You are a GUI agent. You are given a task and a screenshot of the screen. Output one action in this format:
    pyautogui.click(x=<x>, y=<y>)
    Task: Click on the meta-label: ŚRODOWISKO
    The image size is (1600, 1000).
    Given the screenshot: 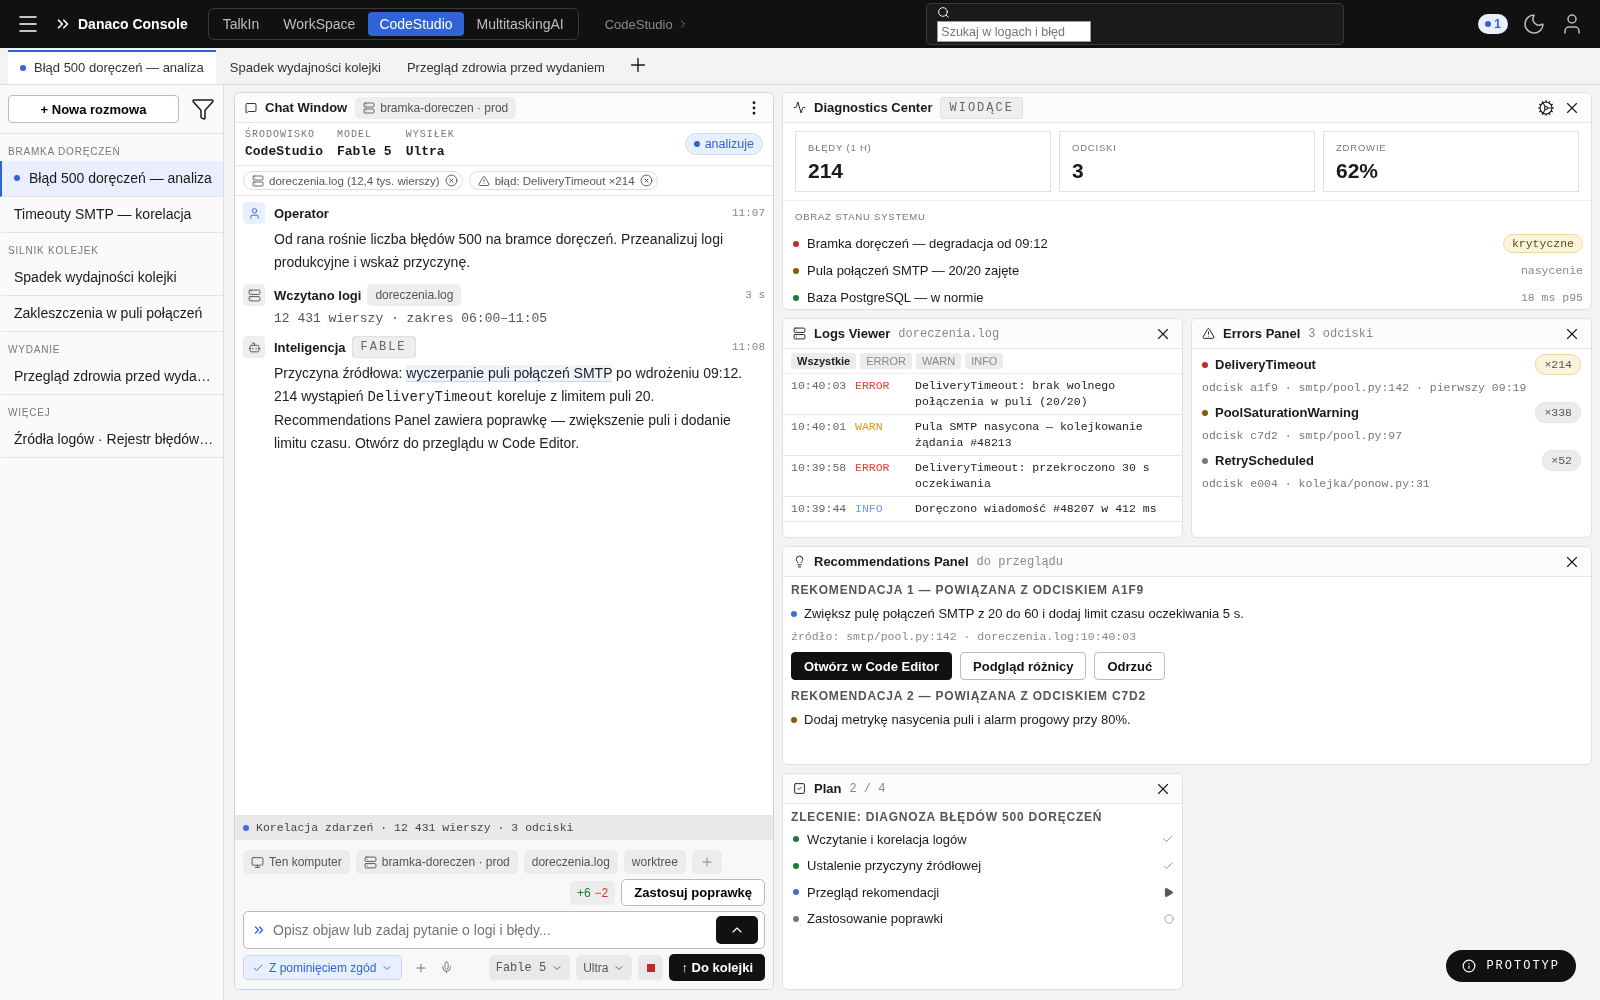 What is the action you would take?
    pyautogui.click(x=280, y=134)
    